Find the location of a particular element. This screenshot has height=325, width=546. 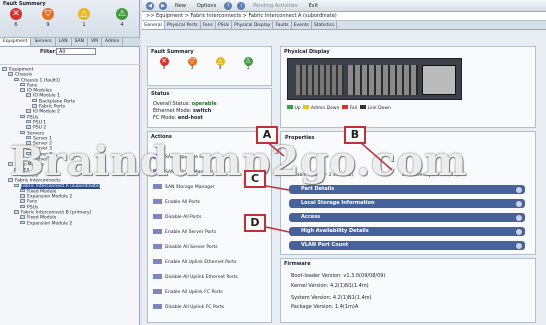

action-link: Enable All Uplink Ethernet Ports is located at coordinates (194, 262).